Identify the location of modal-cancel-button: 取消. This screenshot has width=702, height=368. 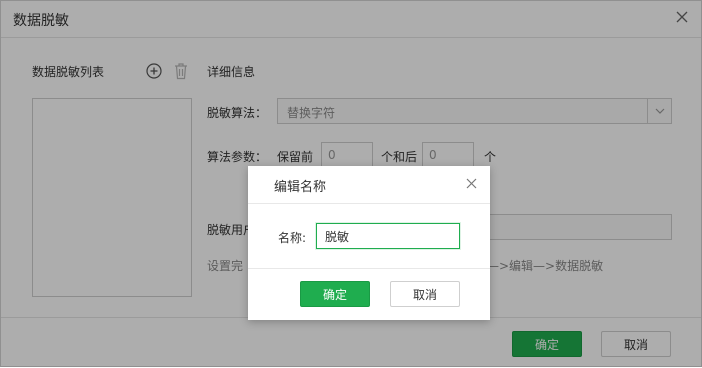
(425, 294).